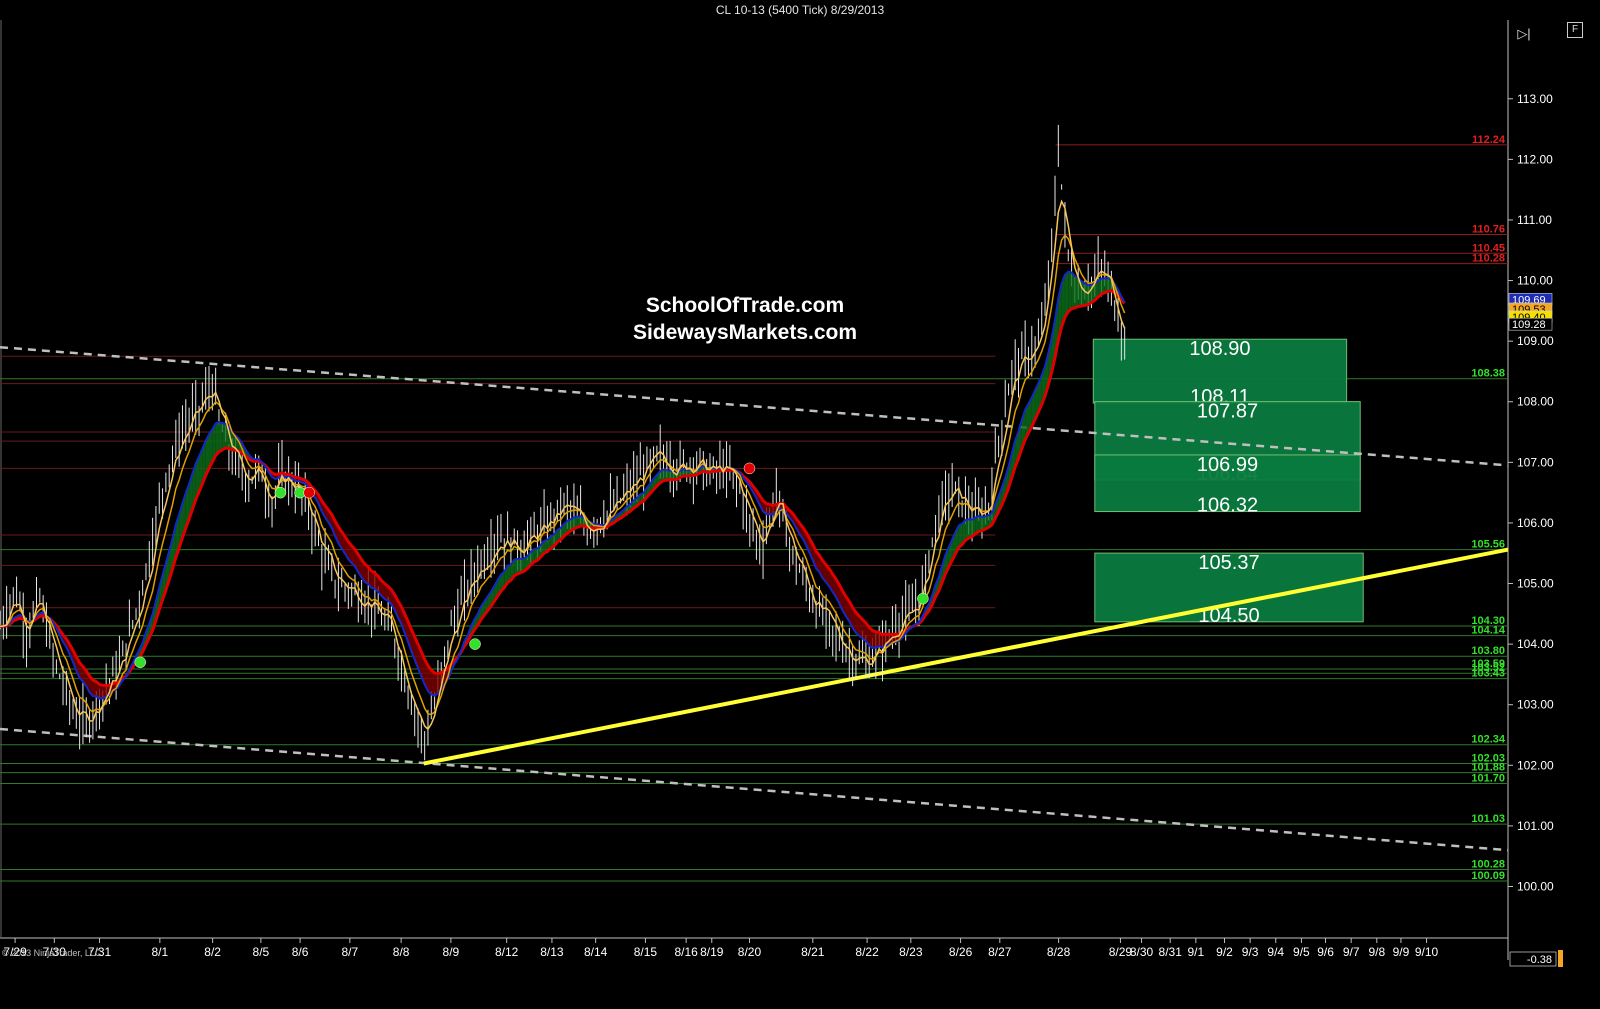 The image size is (1600, 1009). Describe the element at coordinates (646, 952) in the screenshot. I see `x-tick-label: 8/15` at that location.